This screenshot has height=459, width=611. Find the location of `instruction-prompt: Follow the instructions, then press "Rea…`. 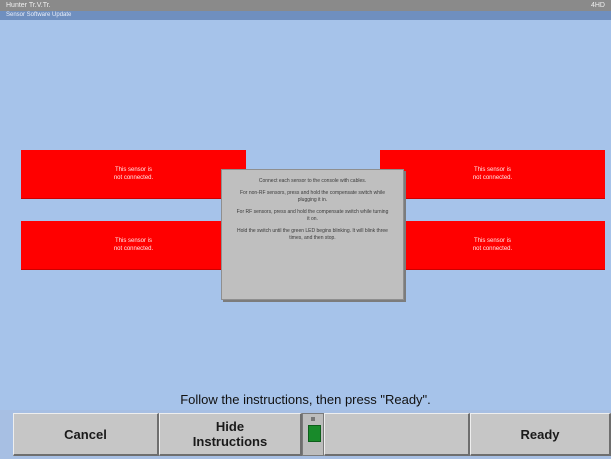

instruction-prompt: Follow the instructions, then press "Rea… is located at coordinates (305, 399).